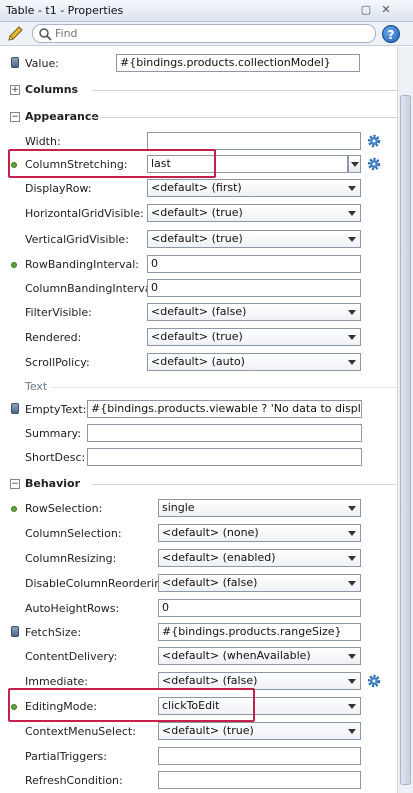  I want to click on properties-toolbar: ?, so click(206, 34).